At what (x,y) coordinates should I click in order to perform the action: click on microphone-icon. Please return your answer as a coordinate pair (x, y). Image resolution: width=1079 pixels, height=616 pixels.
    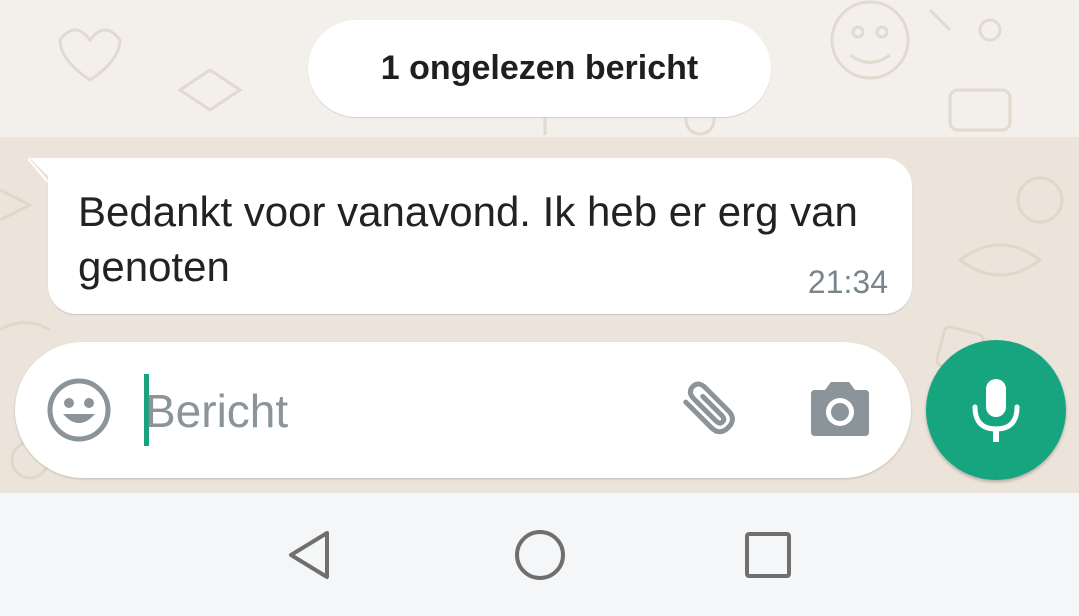
    Looking at the image, I should click on (996, 410).